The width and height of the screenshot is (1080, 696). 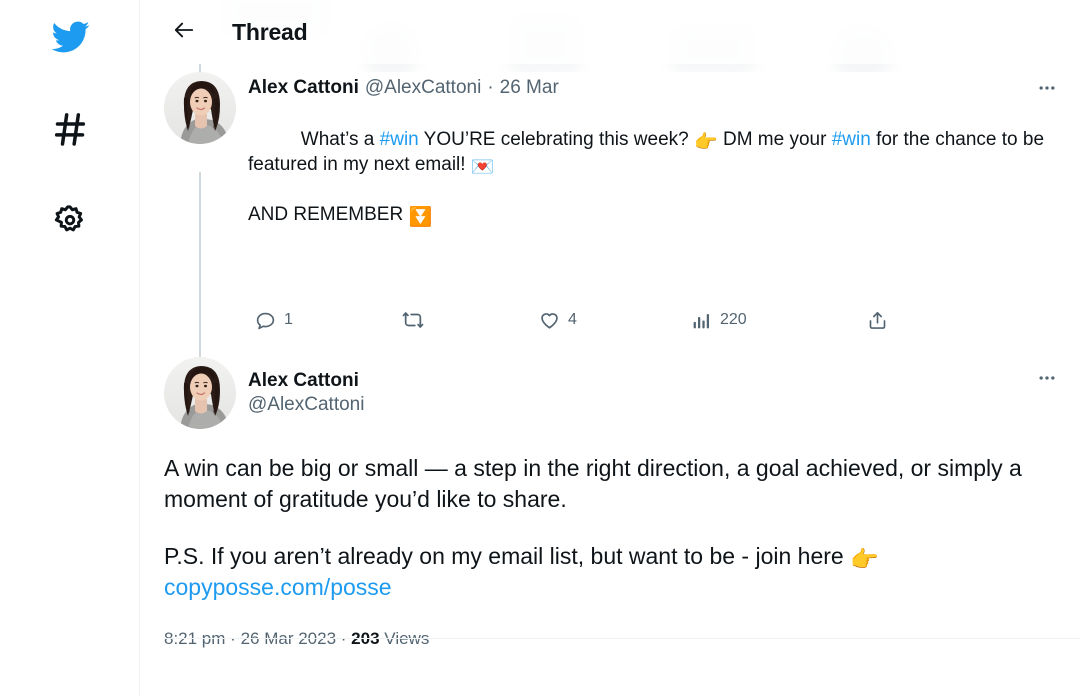 I want to click on gear-icon, so click(x=70, y=223).